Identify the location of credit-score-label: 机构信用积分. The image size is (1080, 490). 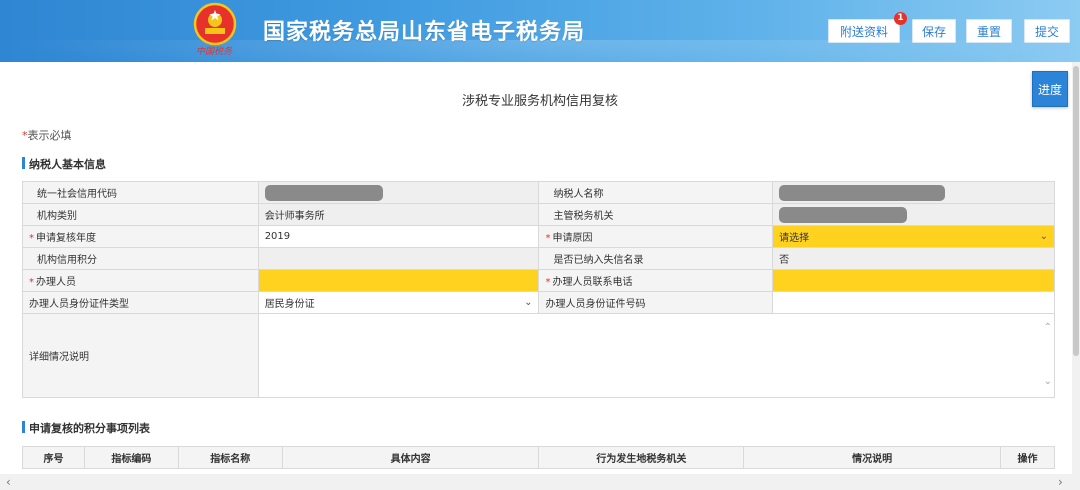
(140, 258).